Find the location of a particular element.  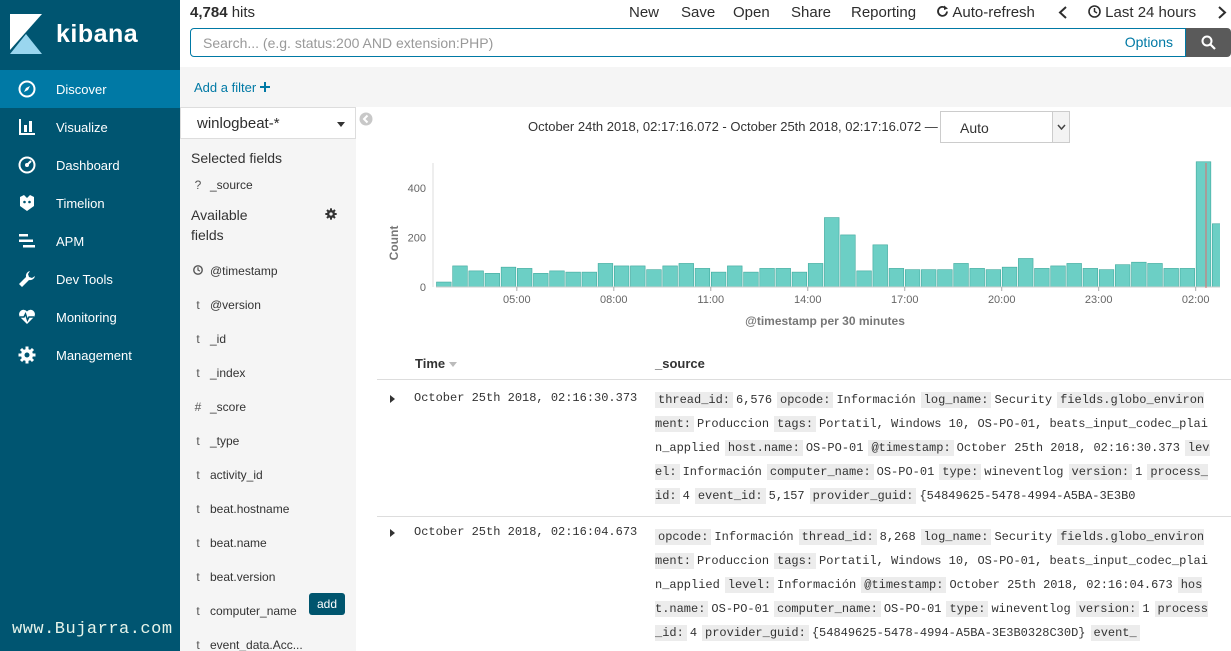

field-item-computer-name: t computer_name add is located at coordinates (268, 606).